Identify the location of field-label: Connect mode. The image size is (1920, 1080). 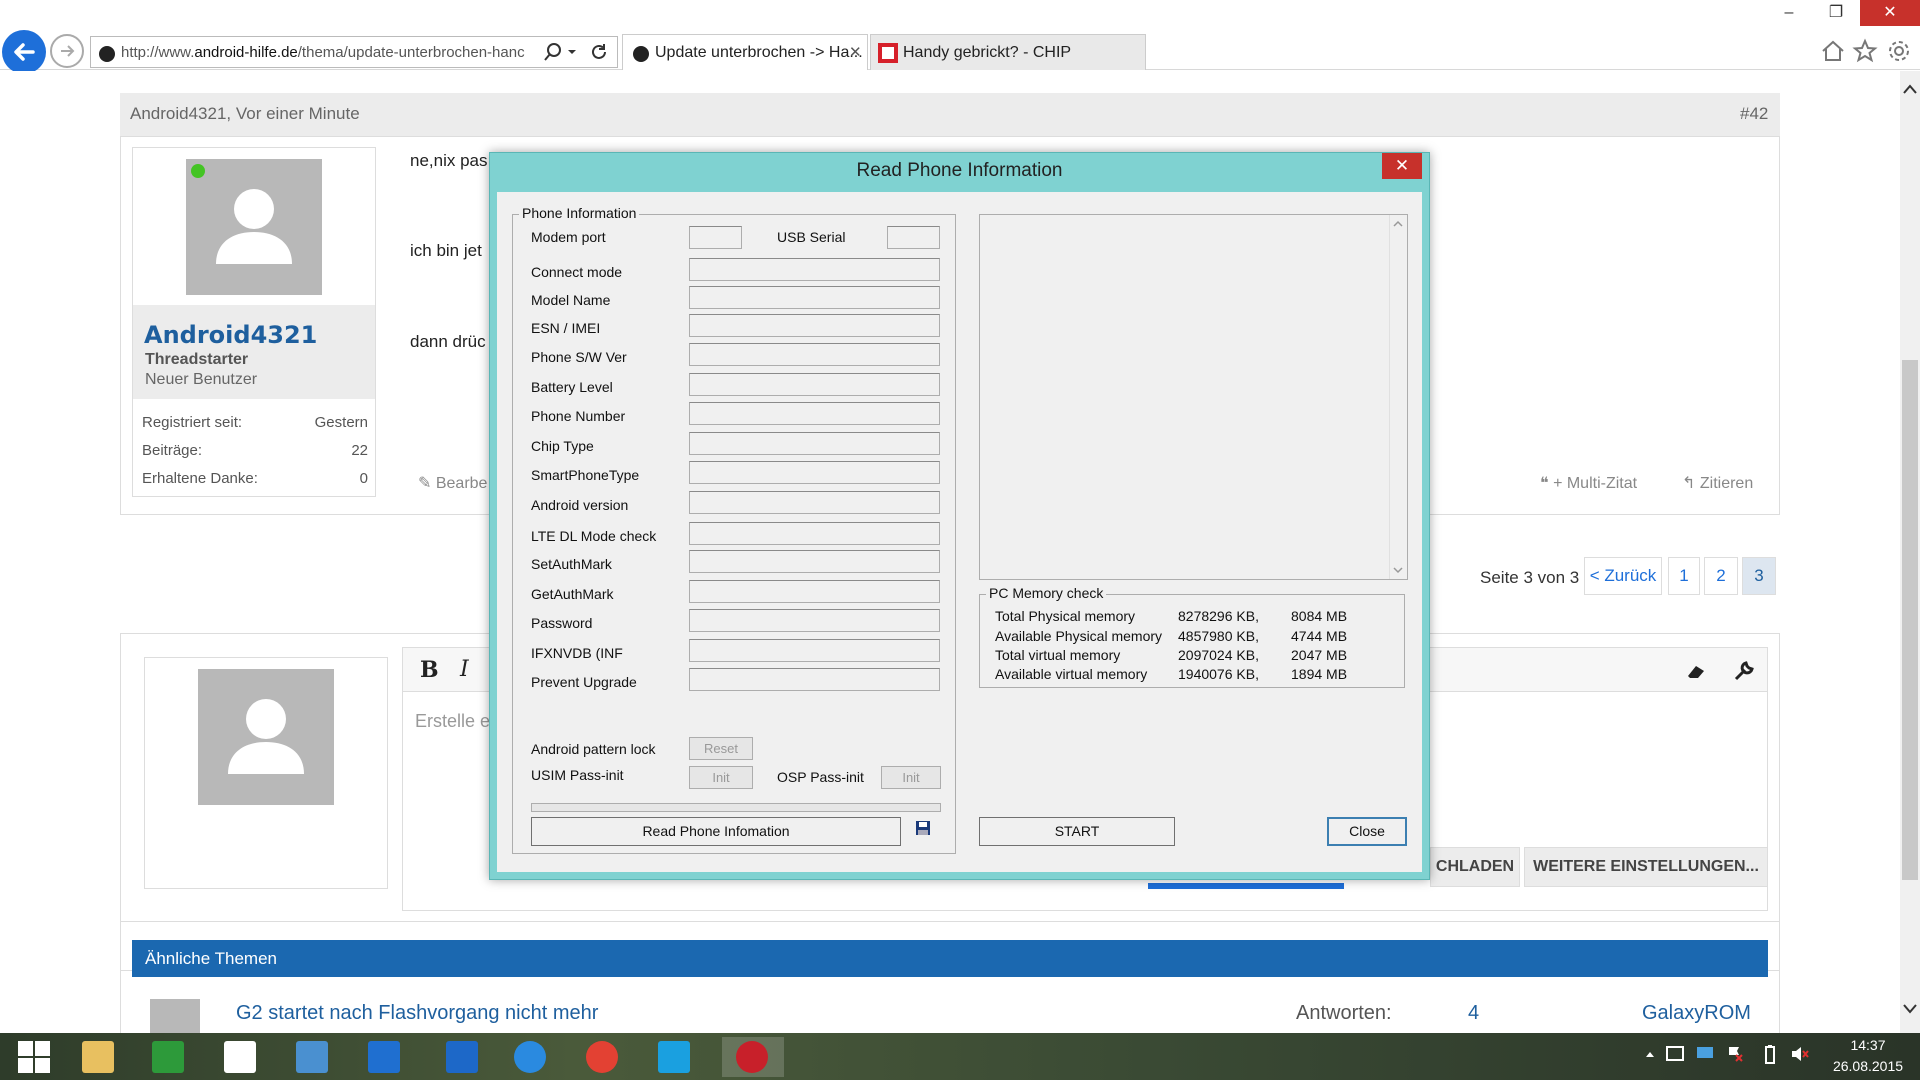
(577, 272).